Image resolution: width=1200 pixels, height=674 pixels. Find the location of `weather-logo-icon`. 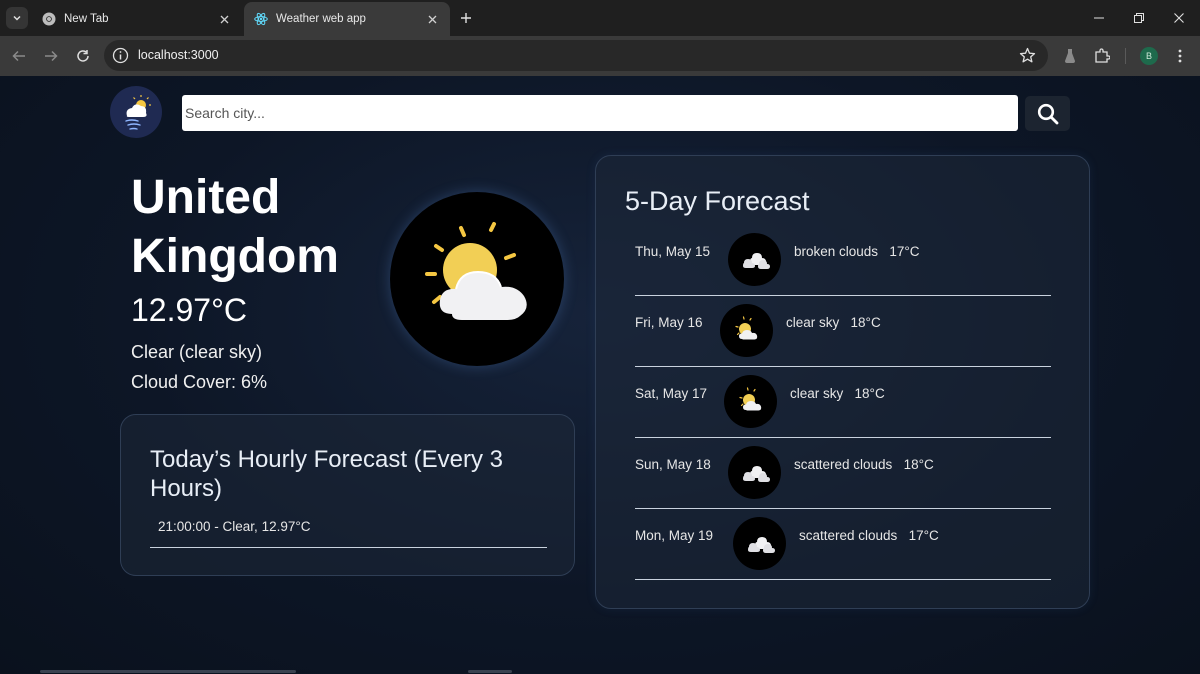

weather-logo-icon is located at coordinates (138, 112).